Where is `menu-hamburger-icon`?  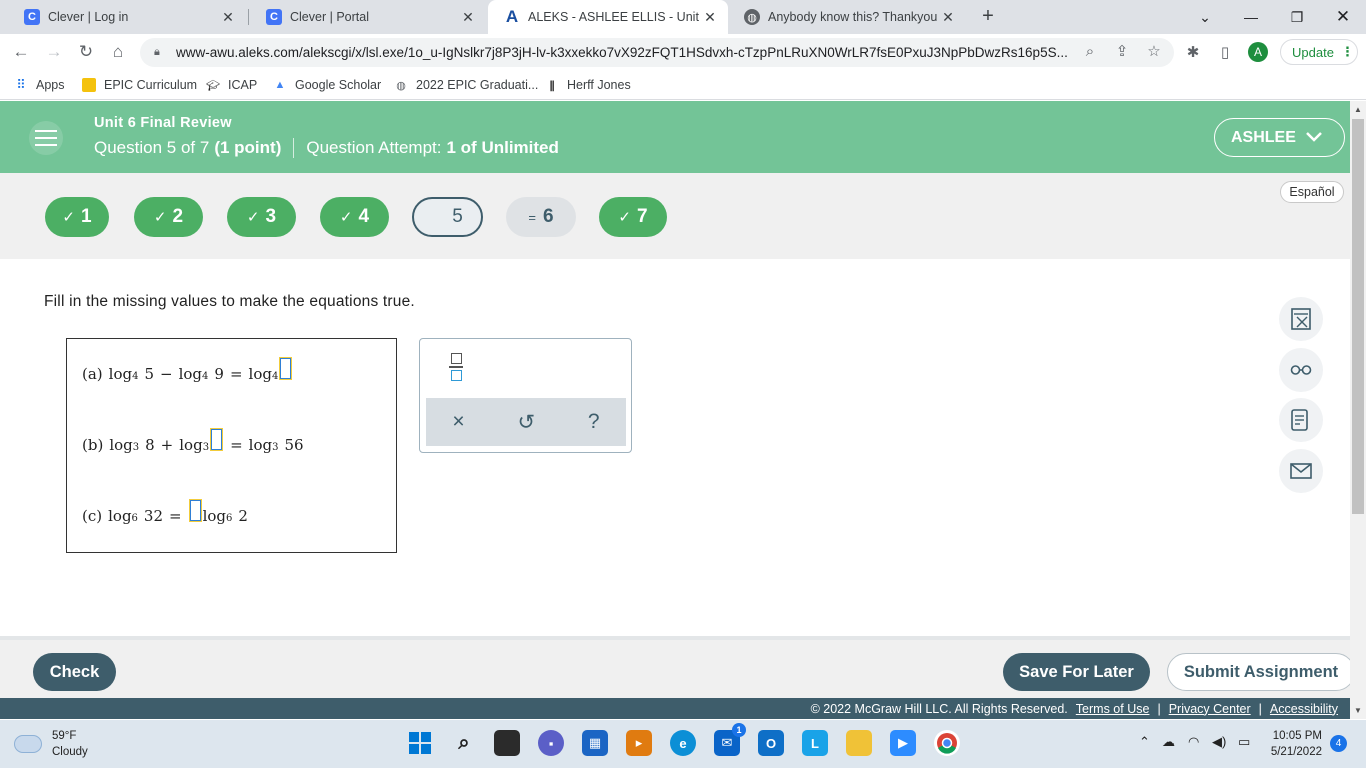
menu-hamburger-icon is located at coordinates (46, 138).